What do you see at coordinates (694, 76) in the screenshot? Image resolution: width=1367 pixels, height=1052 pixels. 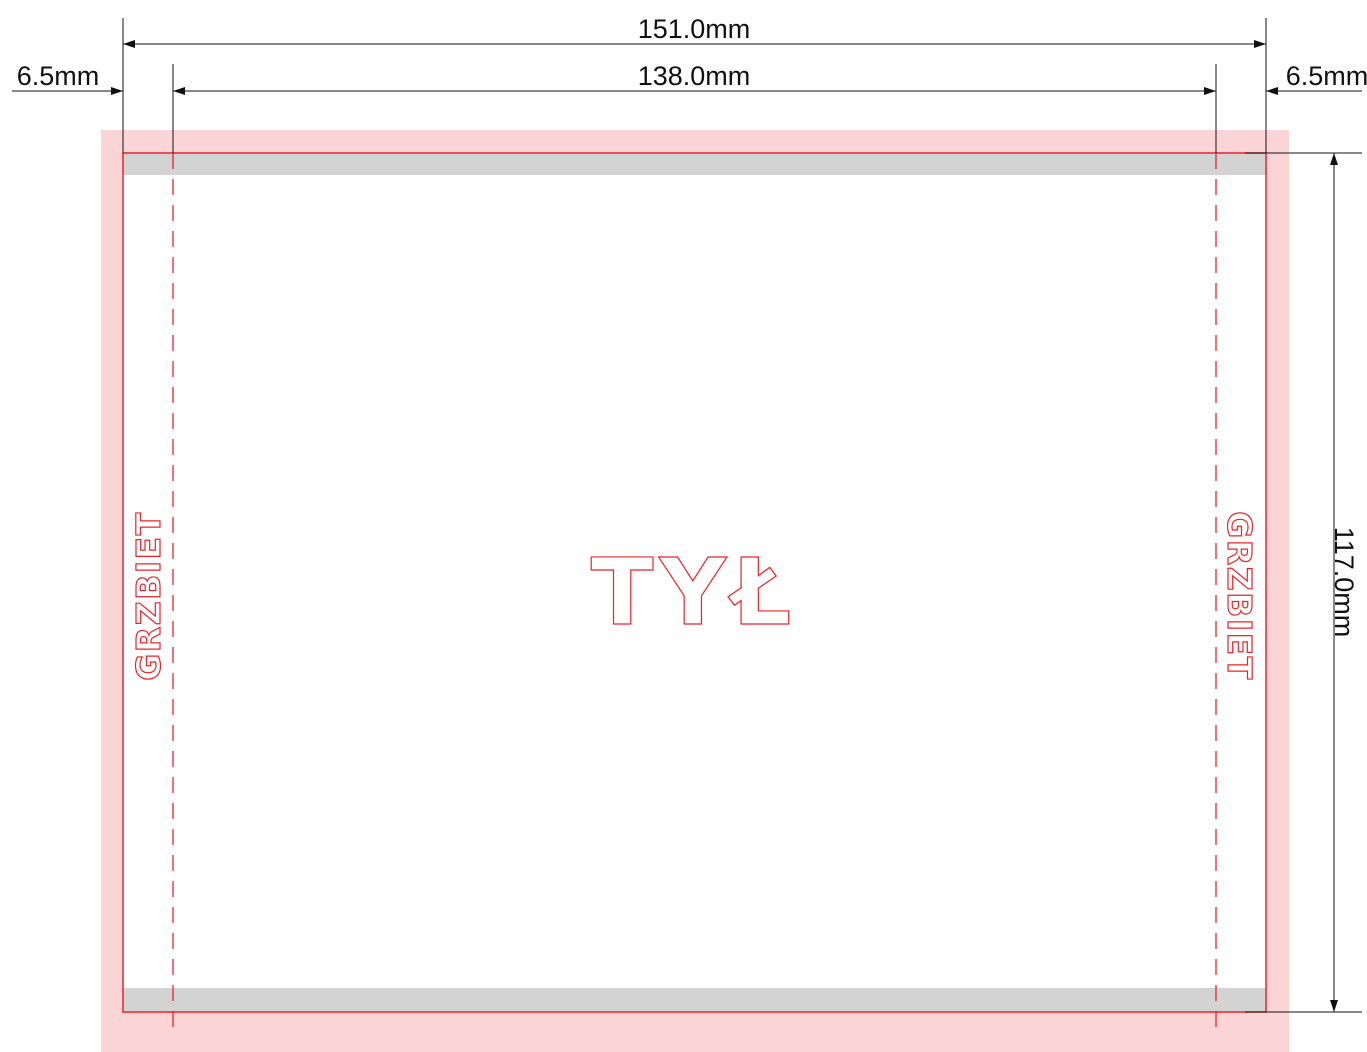 I see `inner-width-label: 138.0mm` at bounding box center [694, 76].